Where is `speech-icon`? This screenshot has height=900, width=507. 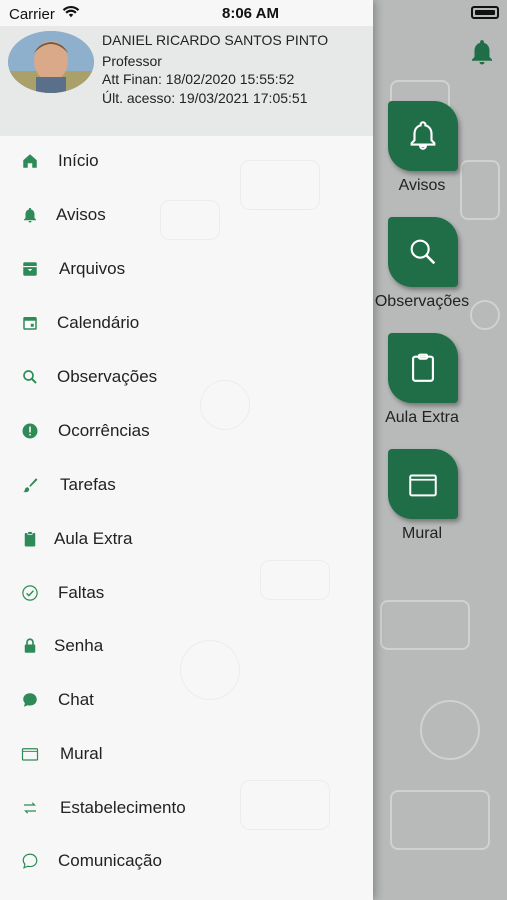
speech-icon is located at coordinates (30, 861).